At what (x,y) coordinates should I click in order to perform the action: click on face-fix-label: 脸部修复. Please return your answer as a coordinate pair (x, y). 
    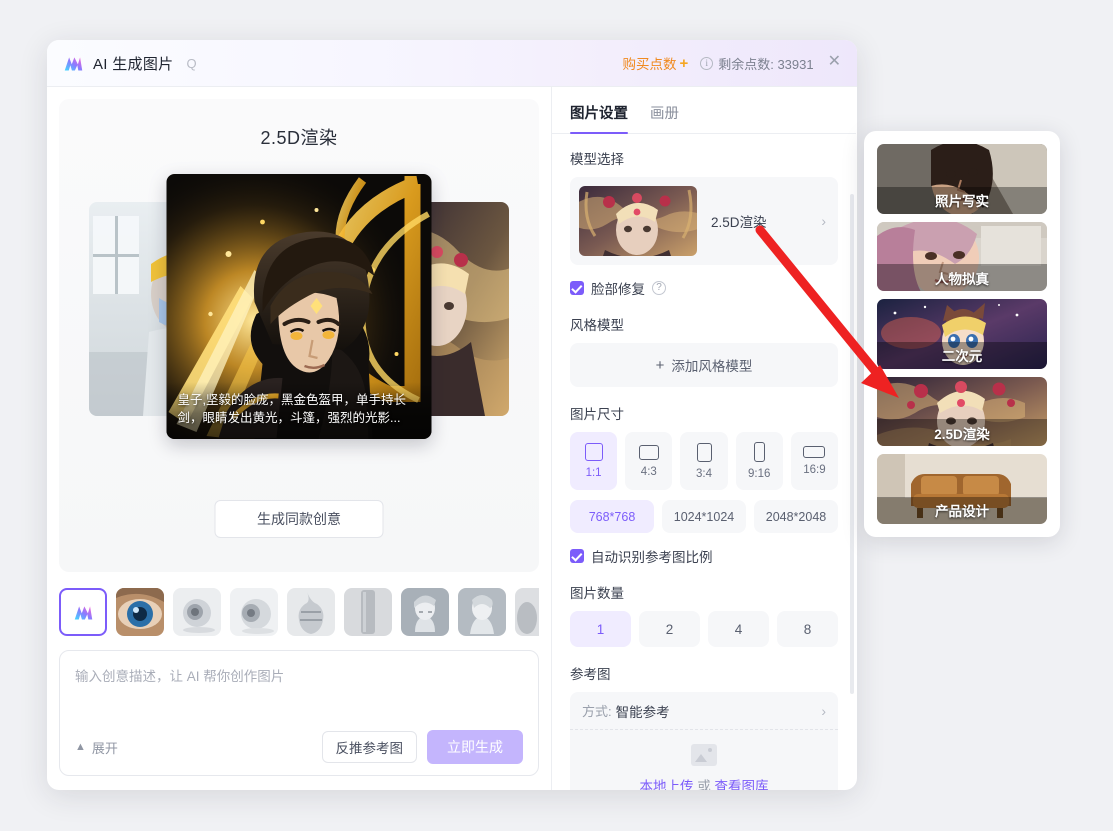
    Looking at the image, I should click on (618, 289).